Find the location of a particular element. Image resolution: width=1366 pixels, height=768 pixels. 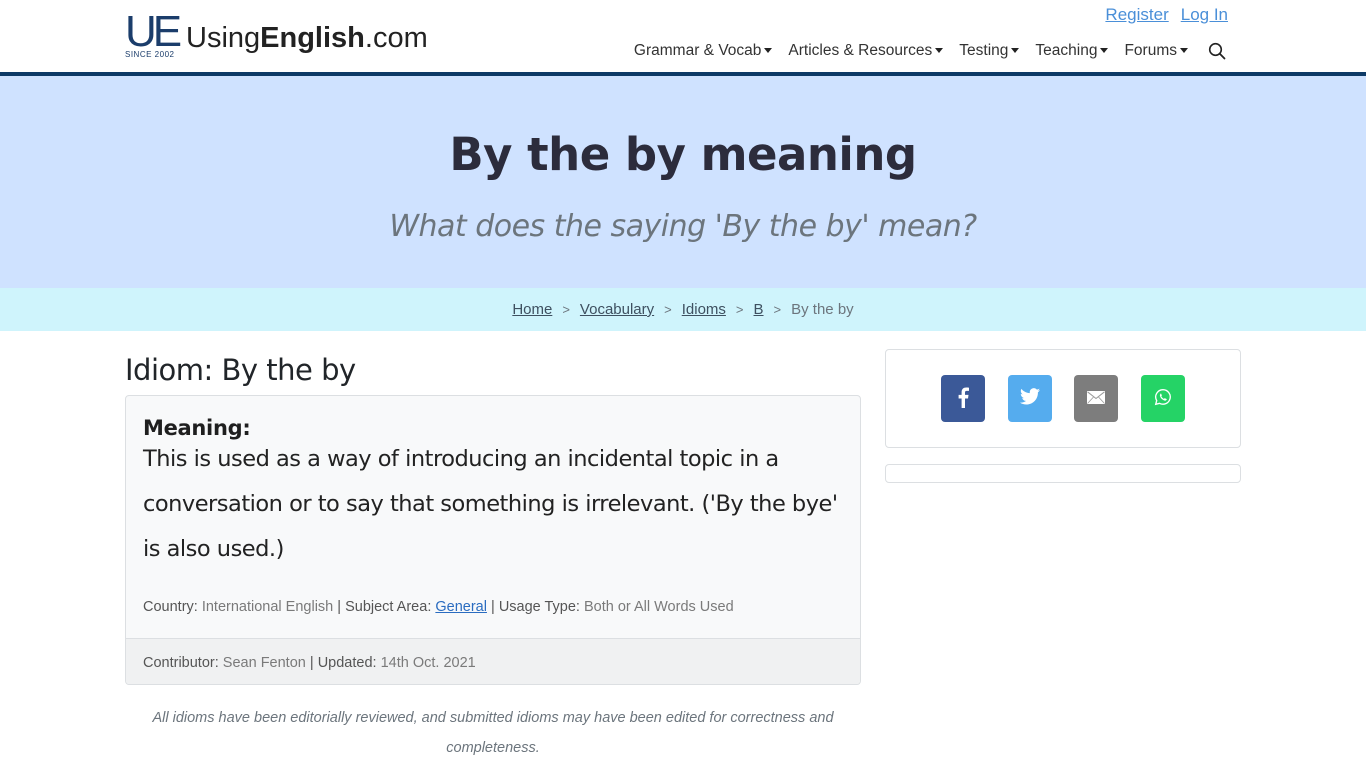

share-facebook-button is located at coordinates (963, 398).